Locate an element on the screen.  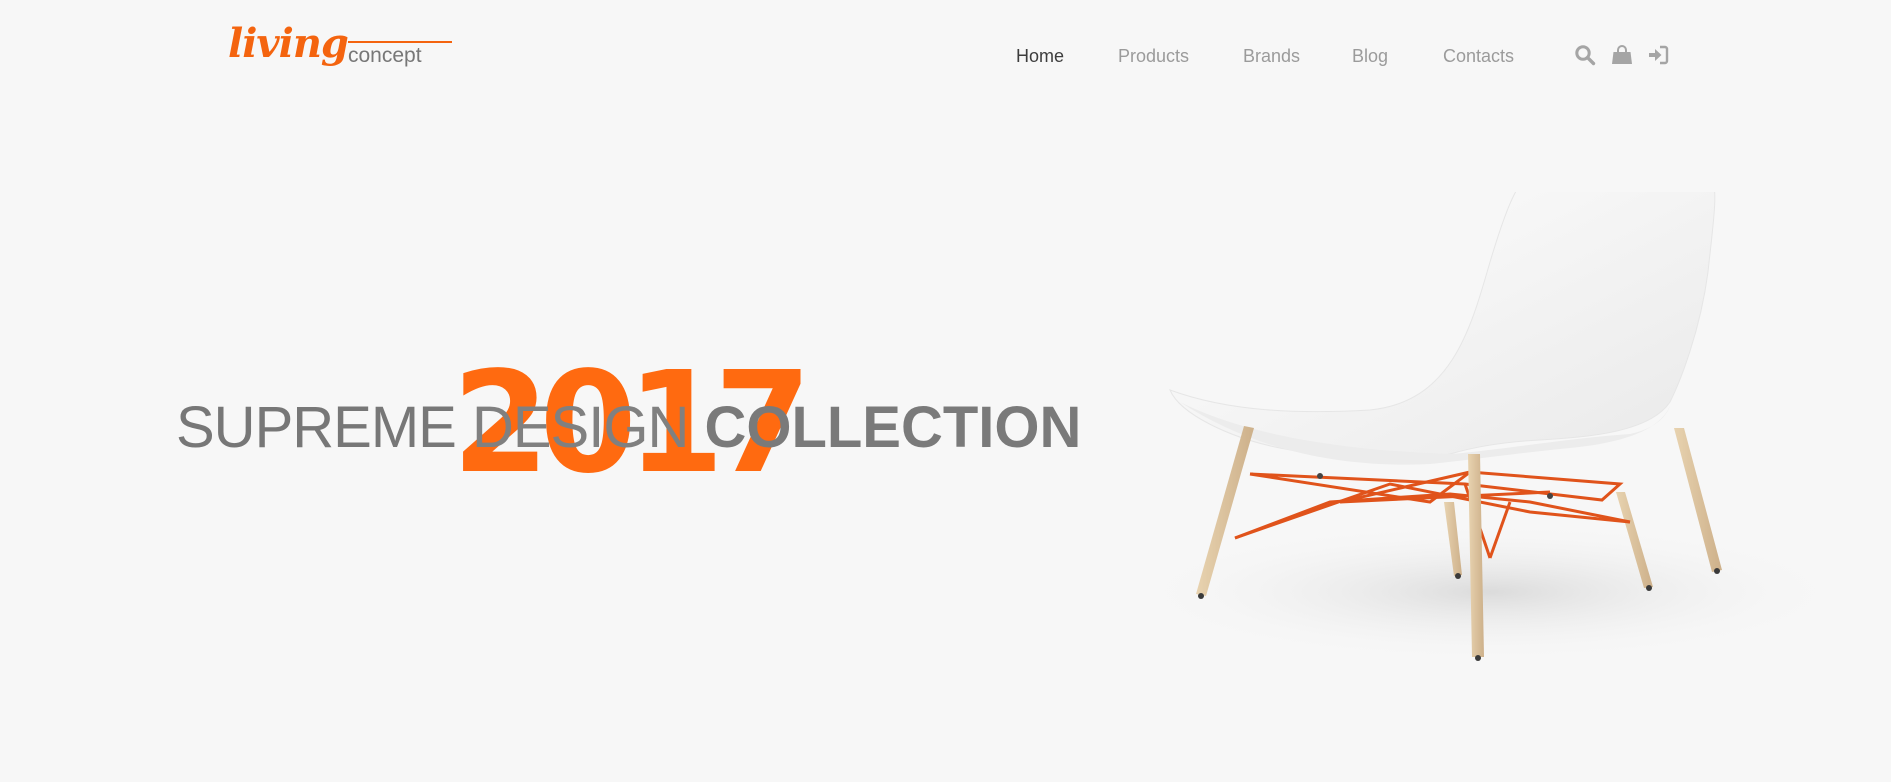
headline-word-supreme: SUPREME is located at coordinates (316, 427).